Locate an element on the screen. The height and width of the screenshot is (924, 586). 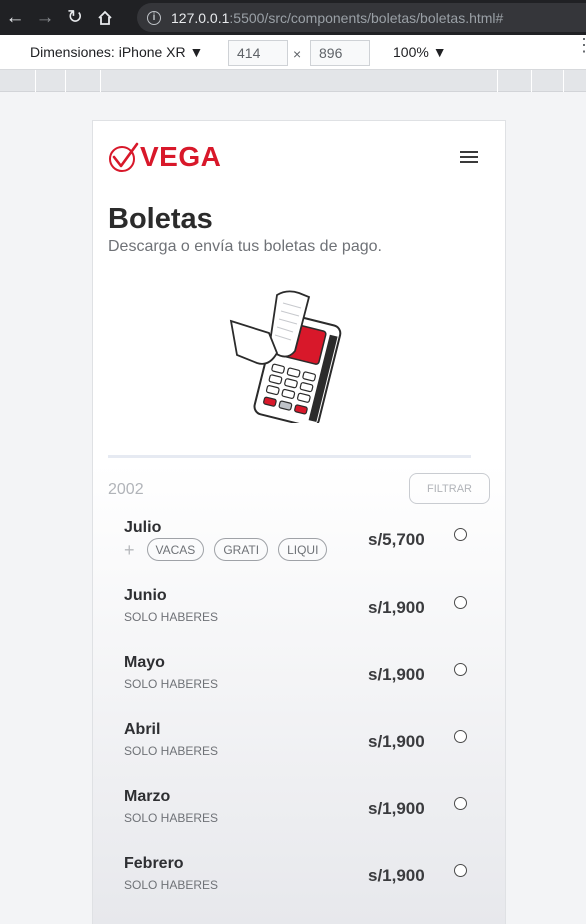
payslip-month: Abril is located at coordinates (142, 729).